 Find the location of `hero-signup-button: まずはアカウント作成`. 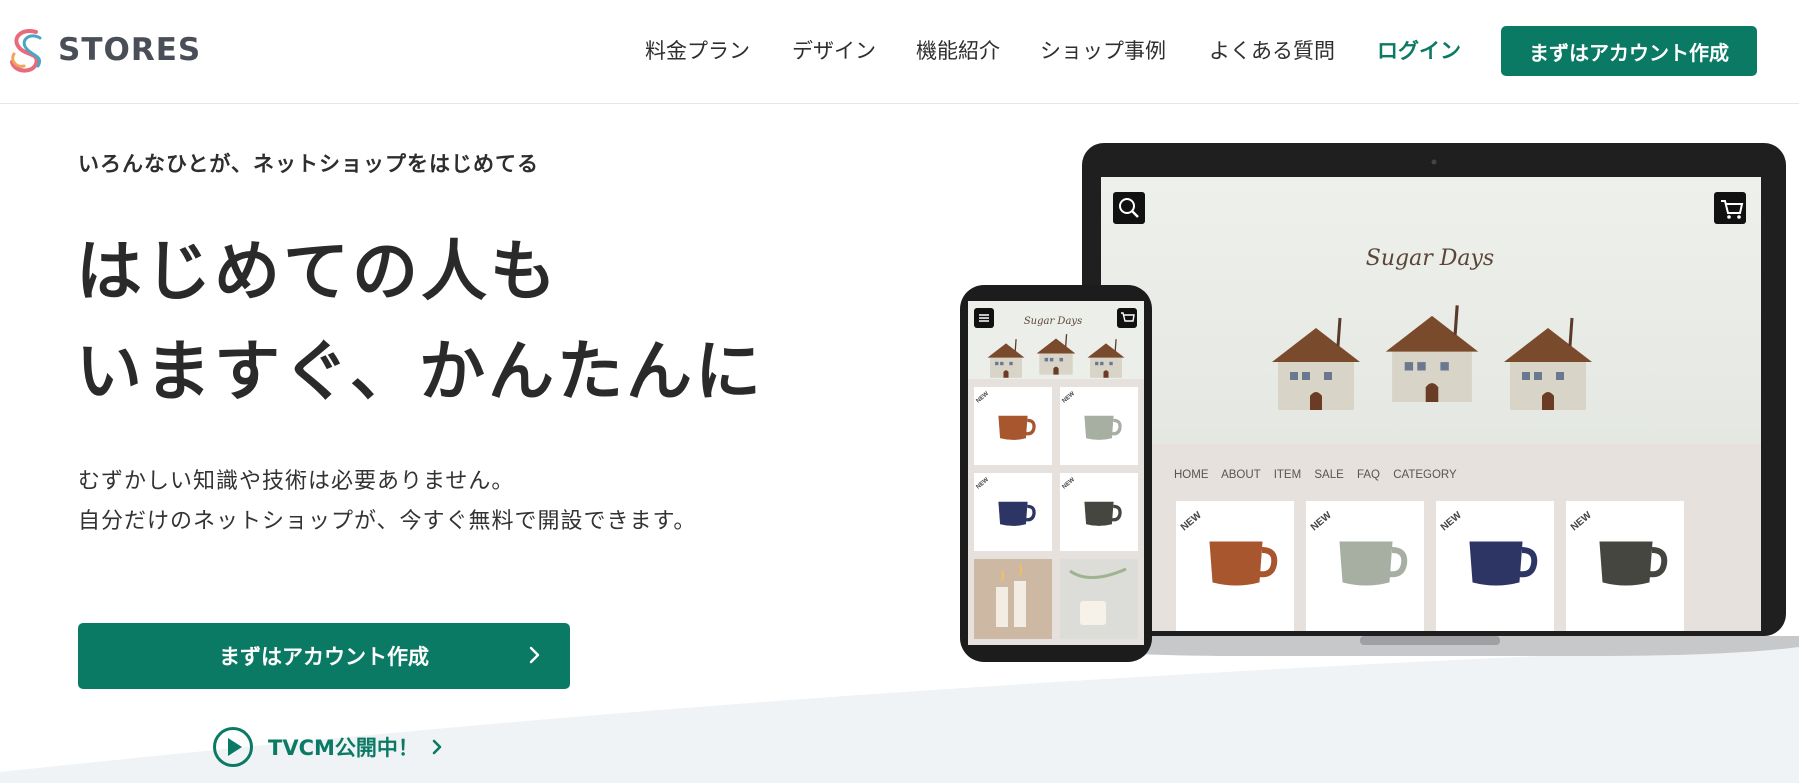

hero-signup-button: まずはアカウント作成 is located at coordinates (324, 656).